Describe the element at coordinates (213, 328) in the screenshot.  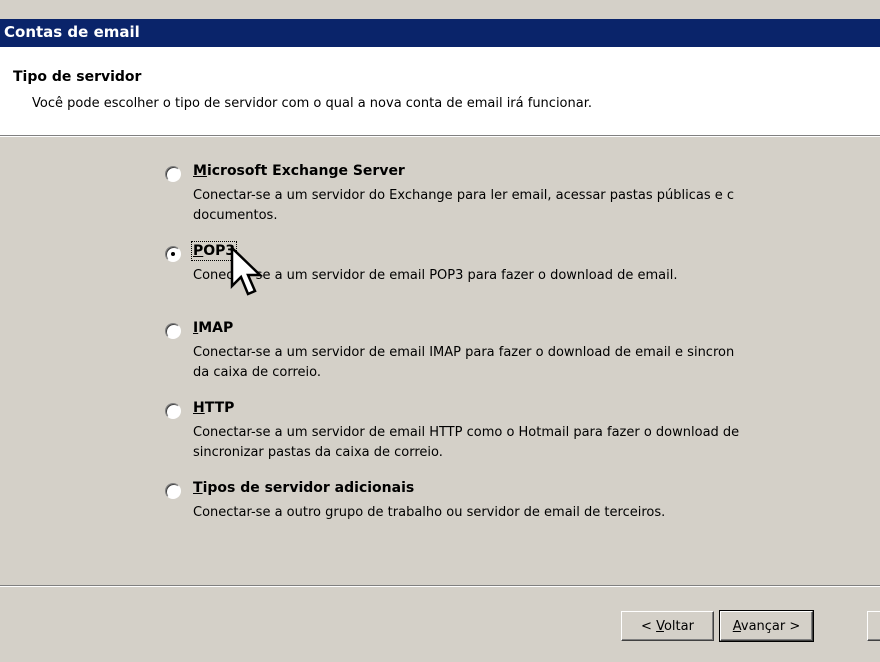
I see `option-imap-label: IMAP` at that location.